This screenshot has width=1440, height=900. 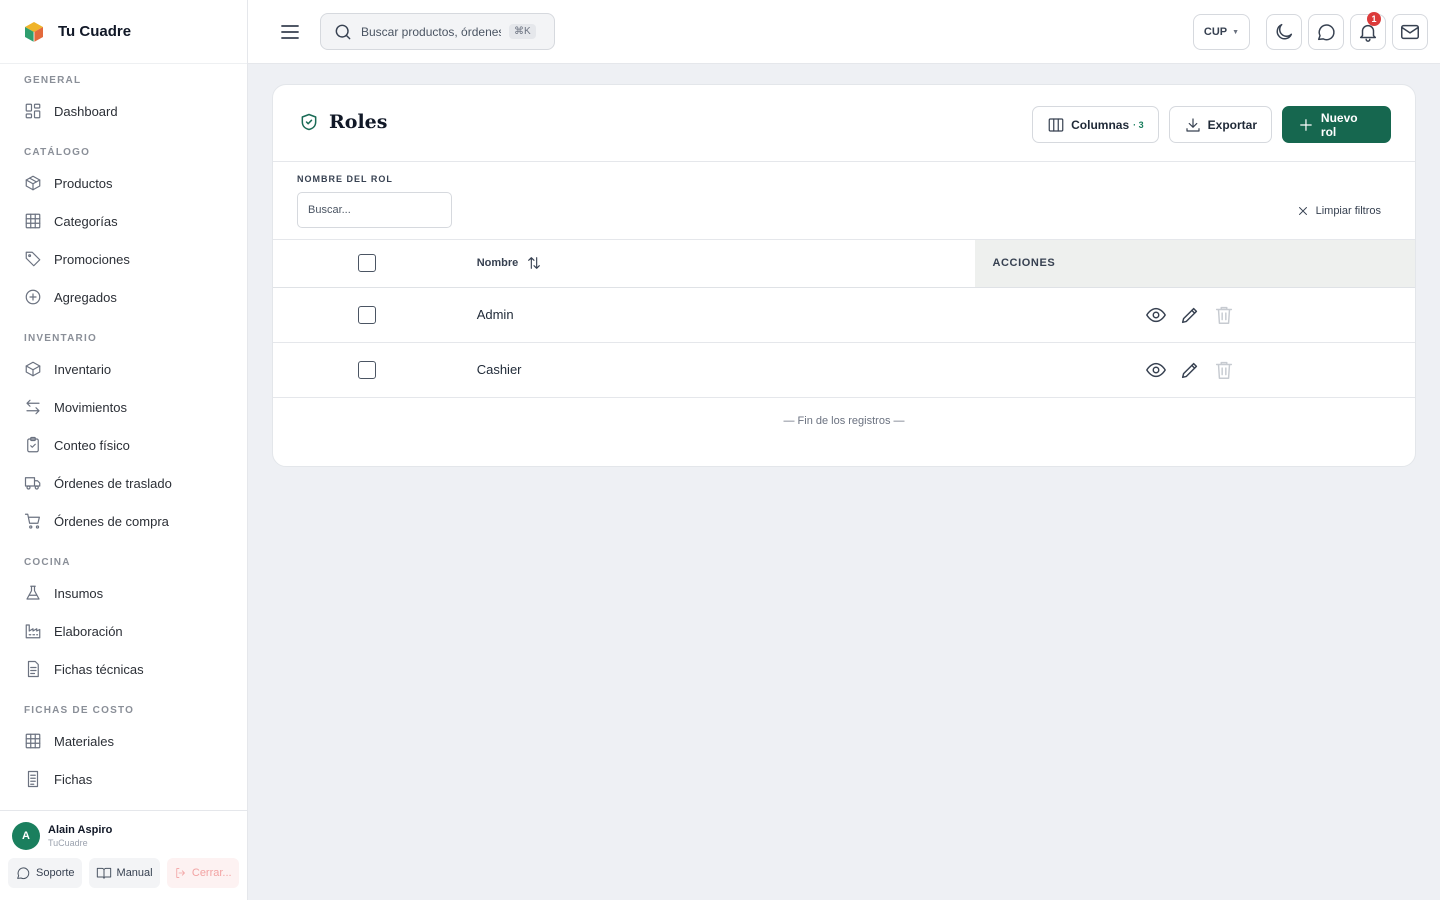 I want to click on sidebar-item-label: Insumos, so click(x=79, y=593).